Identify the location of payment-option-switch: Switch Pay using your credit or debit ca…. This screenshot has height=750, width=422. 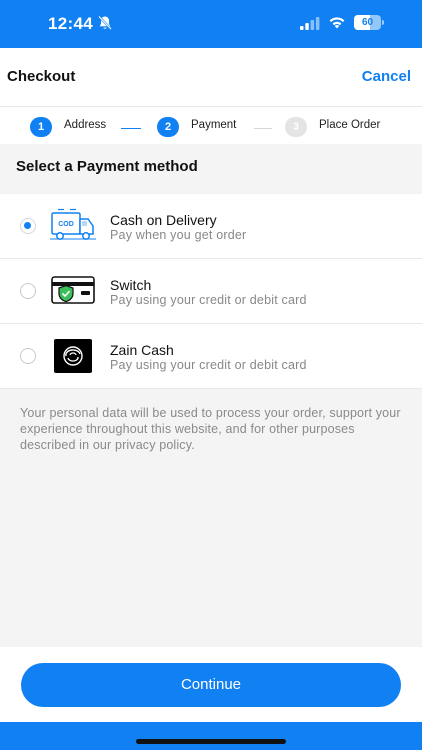
(211, 291).